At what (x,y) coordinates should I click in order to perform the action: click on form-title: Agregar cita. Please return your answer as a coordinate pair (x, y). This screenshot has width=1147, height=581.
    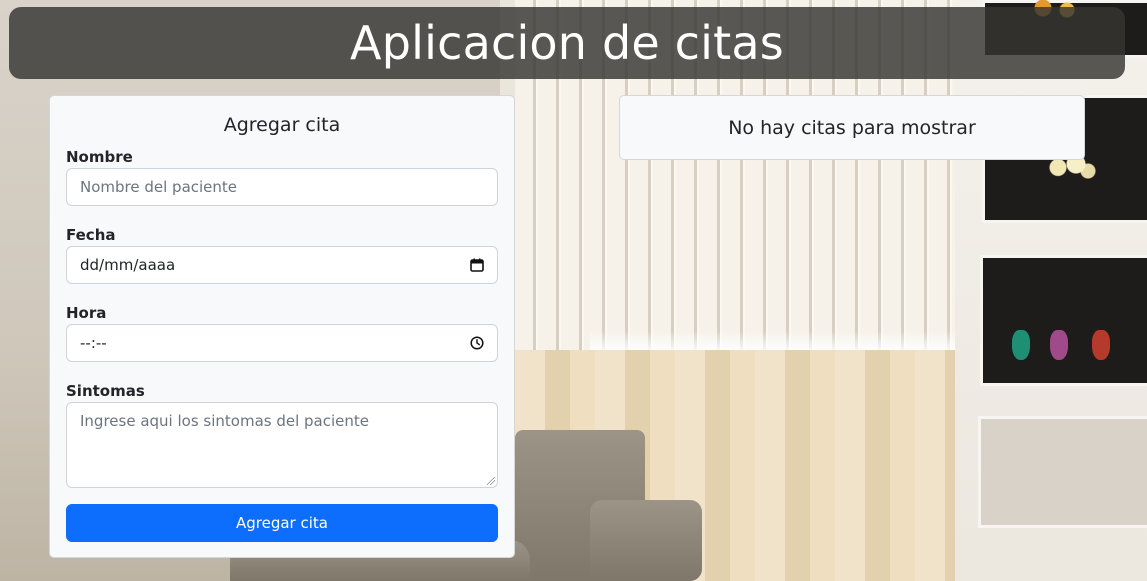
    Looking at the image, I should click on (282, 125).